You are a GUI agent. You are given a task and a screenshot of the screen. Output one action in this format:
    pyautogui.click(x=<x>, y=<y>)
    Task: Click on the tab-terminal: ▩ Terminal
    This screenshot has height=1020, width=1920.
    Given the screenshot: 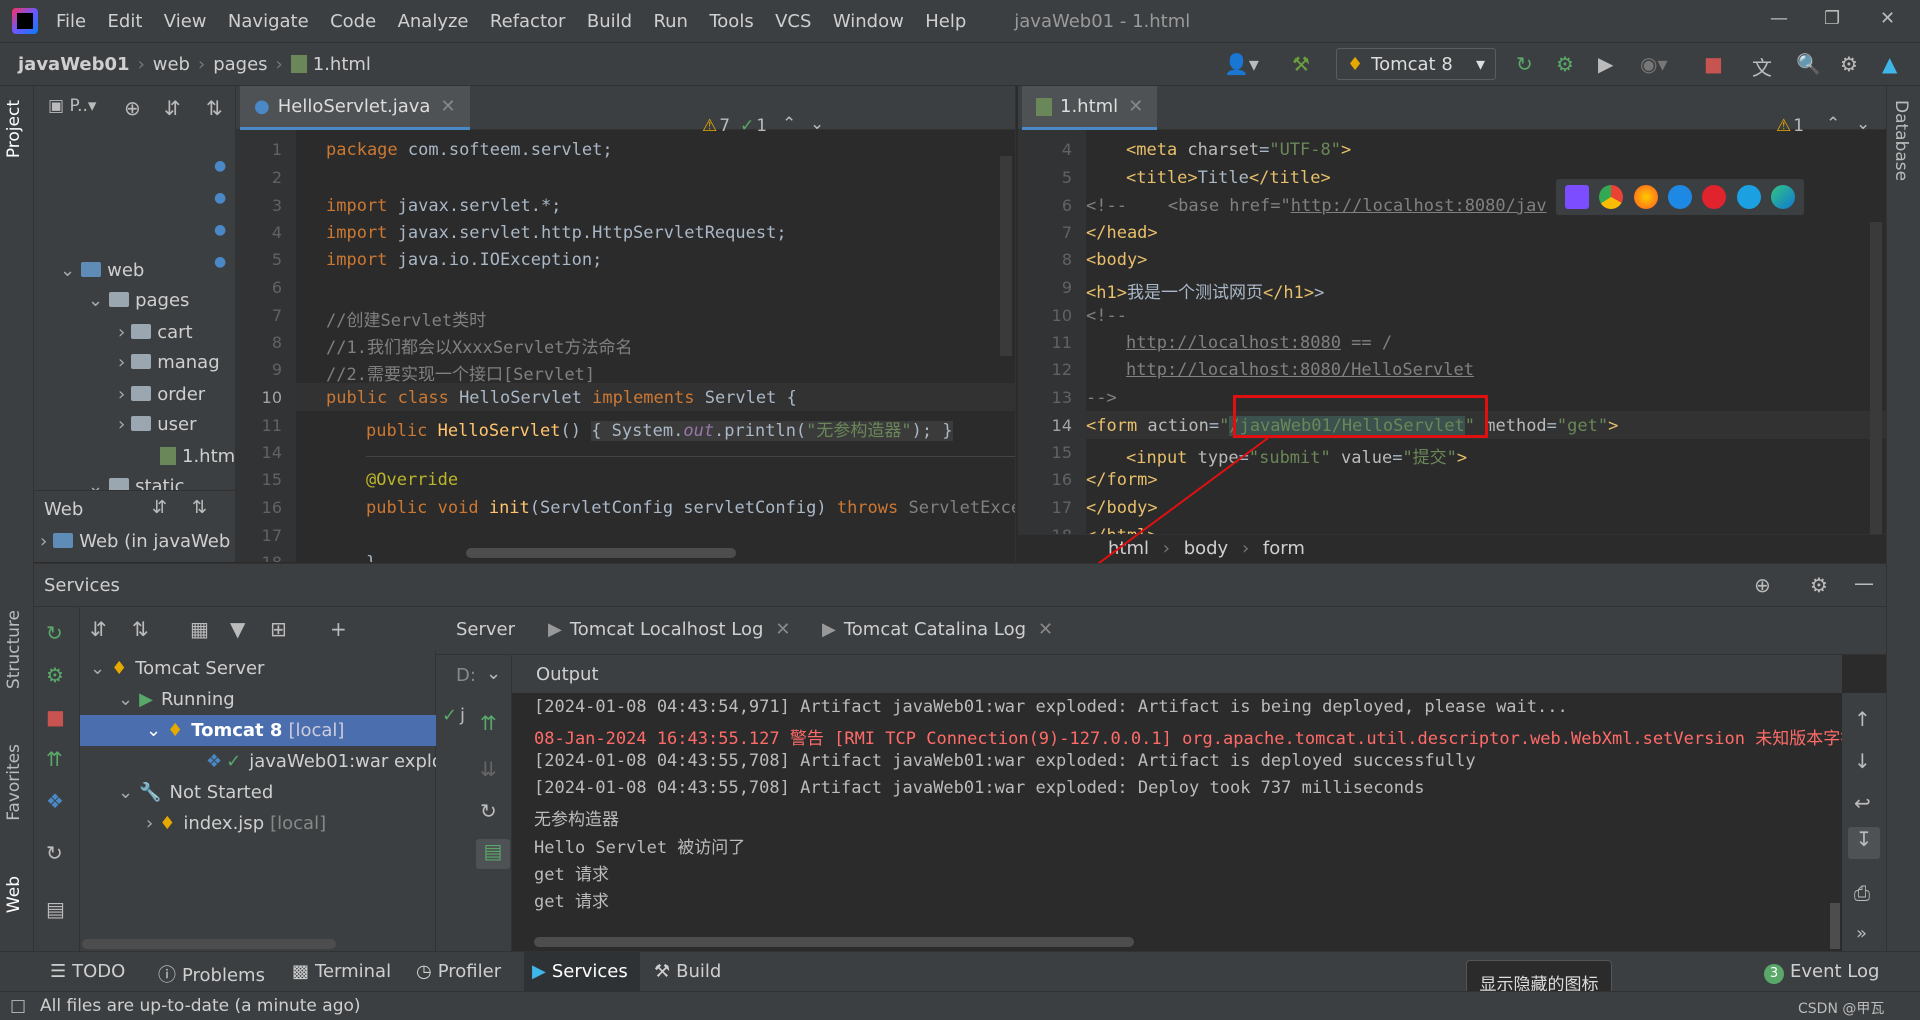 What is the action you would take?
    pyautogui.click(x=341, y=971)
    